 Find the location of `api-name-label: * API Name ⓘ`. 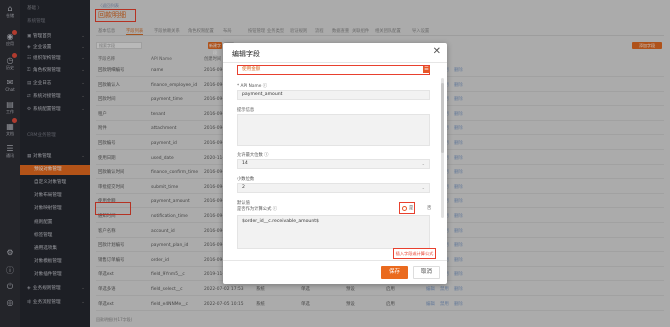

api-name-label: * API Name ⓘ is located at coordinates (252, 86).